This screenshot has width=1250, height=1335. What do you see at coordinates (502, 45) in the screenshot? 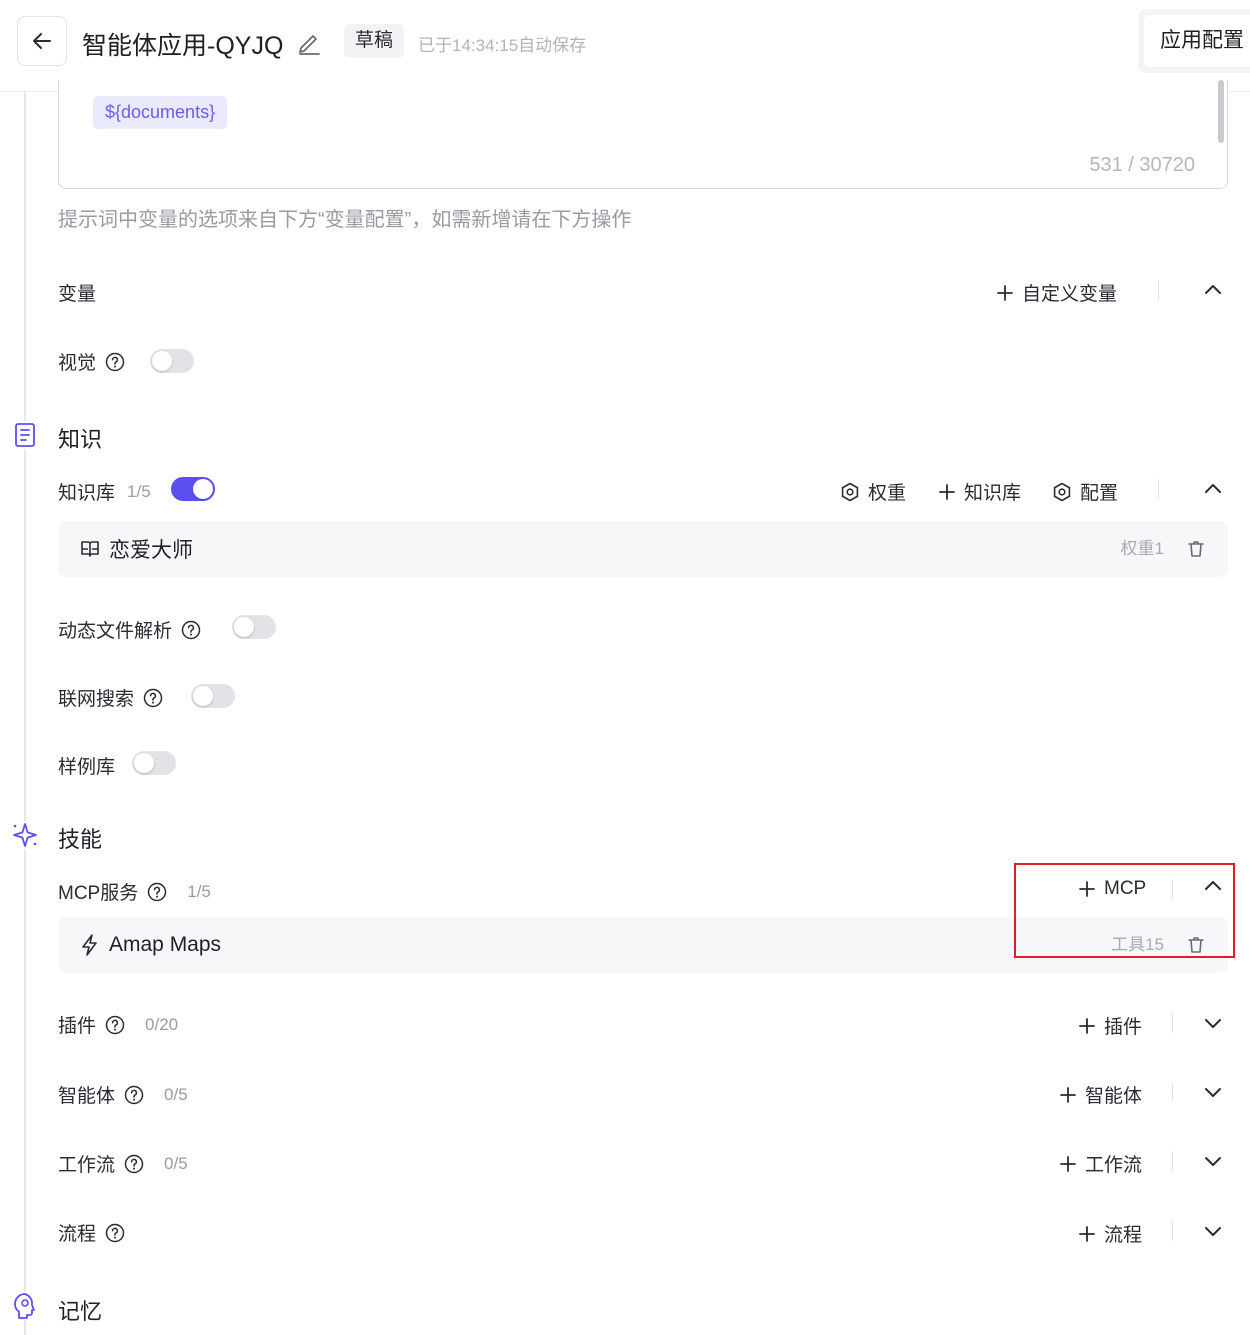
I see `autosave-text: 已于14:34:15自动保存` at bounding box center [502, 45].